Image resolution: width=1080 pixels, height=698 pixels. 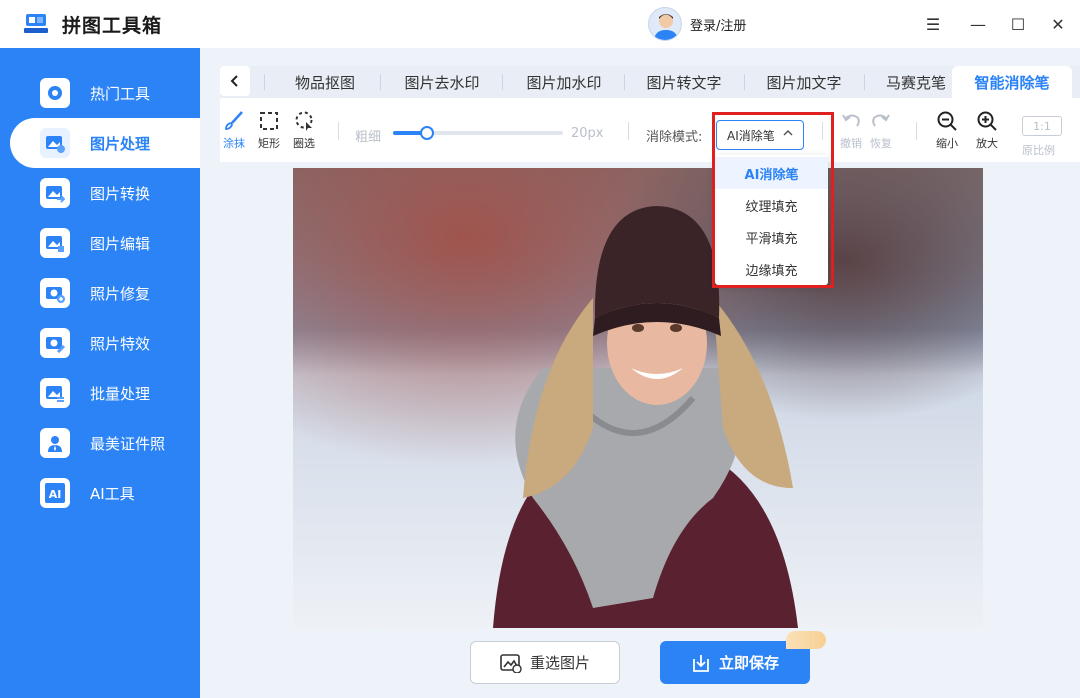 What do you see at coordinates (511, 663) in the screenshot?
I see `image-icon` at bounding box center [511, 663].